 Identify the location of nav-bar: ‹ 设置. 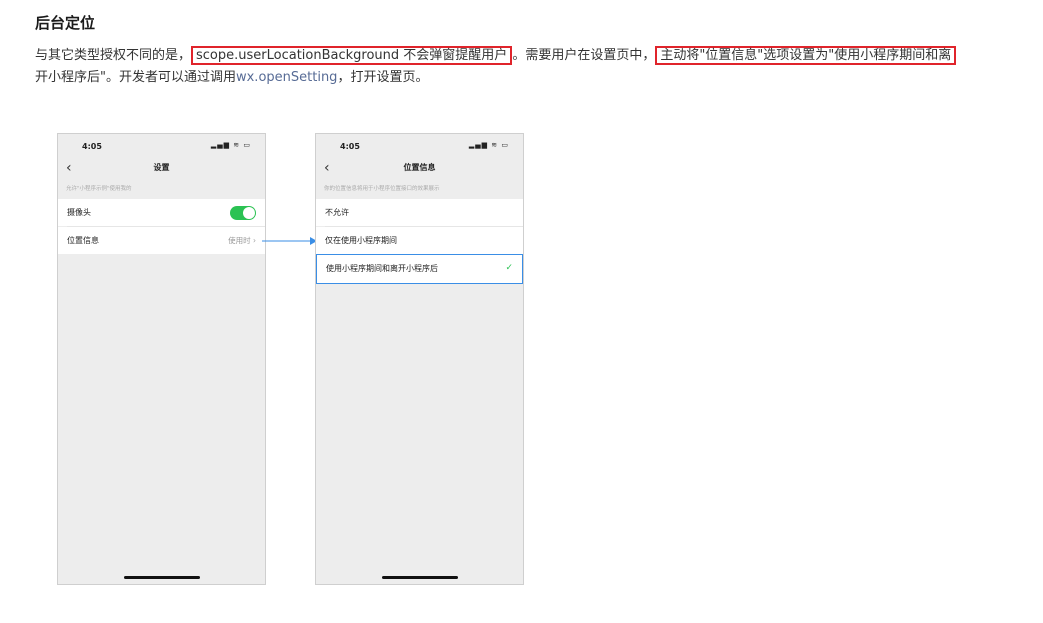
(161, 168).